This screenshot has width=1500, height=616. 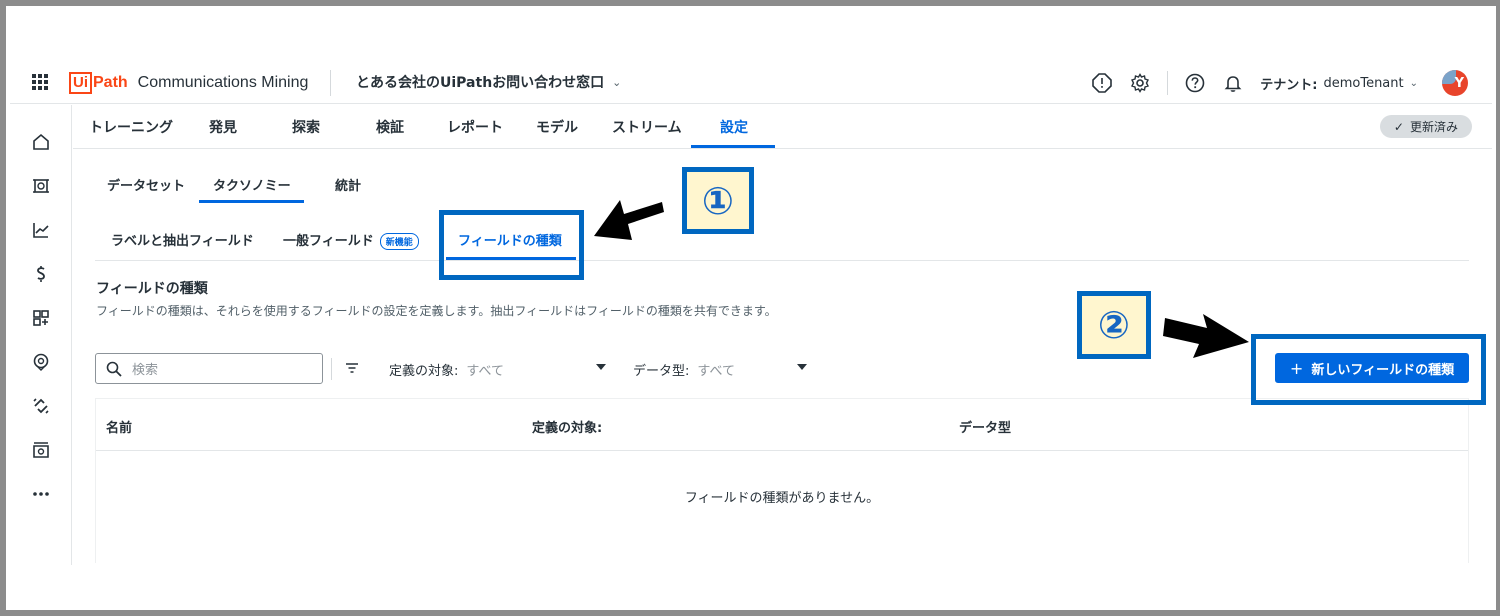 I want to click on empty-state-text: フィールドの種類がありません。, so click(x=782, y=498).